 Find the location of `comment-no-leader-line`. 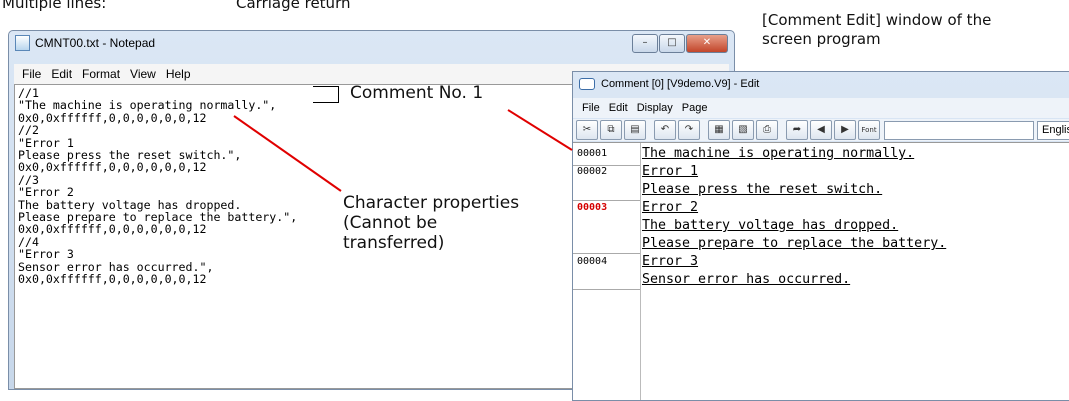

comment-no-leader-line is located at coordinates (540, 130).